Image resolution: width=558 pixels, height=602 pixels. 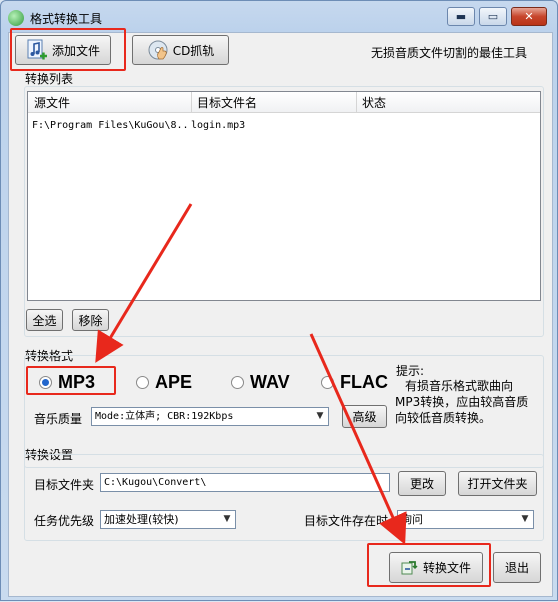 What do you see at coordinates (284, 102) in the screenshot?
I see `list-header: 源文件 目标文件名 状态` at bounding box center [284, 102].